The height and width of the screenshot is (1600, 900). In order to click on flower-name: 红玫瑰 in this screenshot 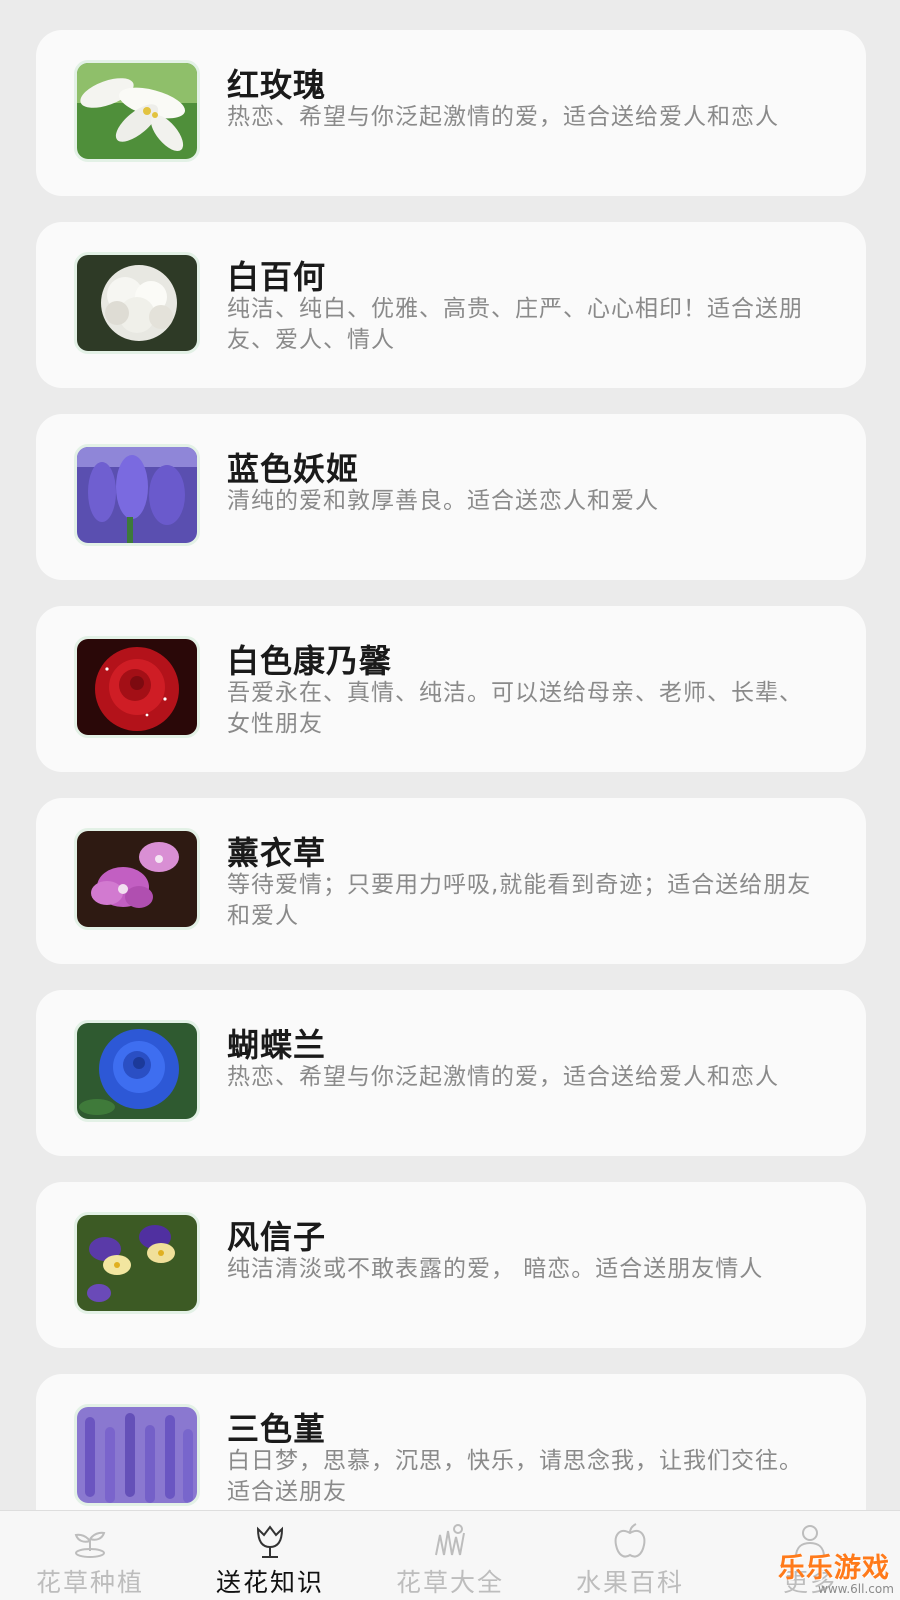, I will do `click(277, 85)`.